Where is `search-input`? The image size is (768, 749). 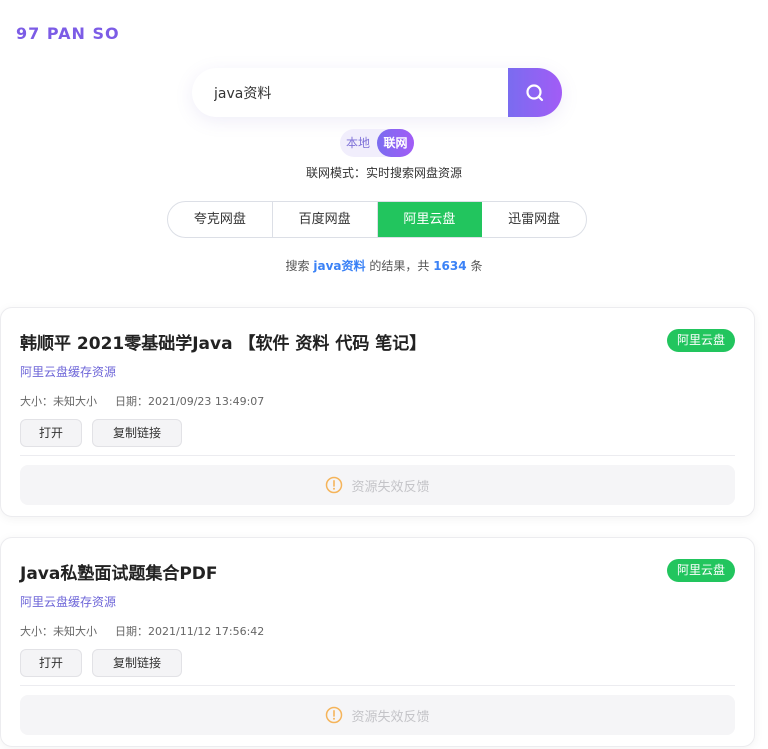
search-input is located at coordinates (350, 92).